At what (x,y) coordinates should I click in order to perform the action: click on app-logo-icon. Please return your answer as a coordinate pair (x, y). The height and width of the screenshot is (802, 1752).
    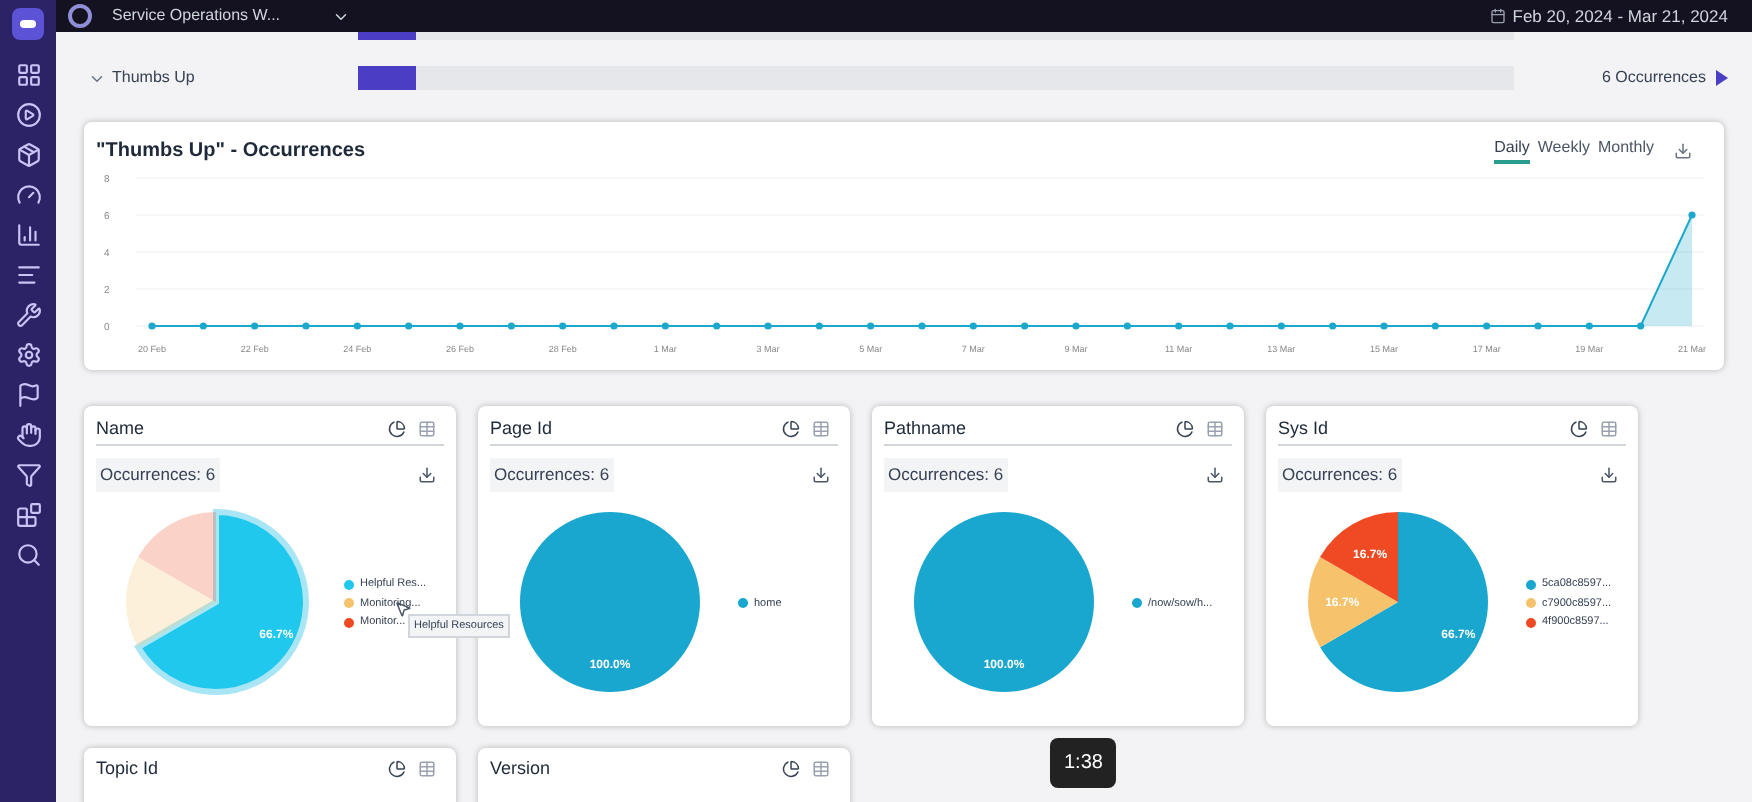
    Looking at the image, I should click on (28, 24).